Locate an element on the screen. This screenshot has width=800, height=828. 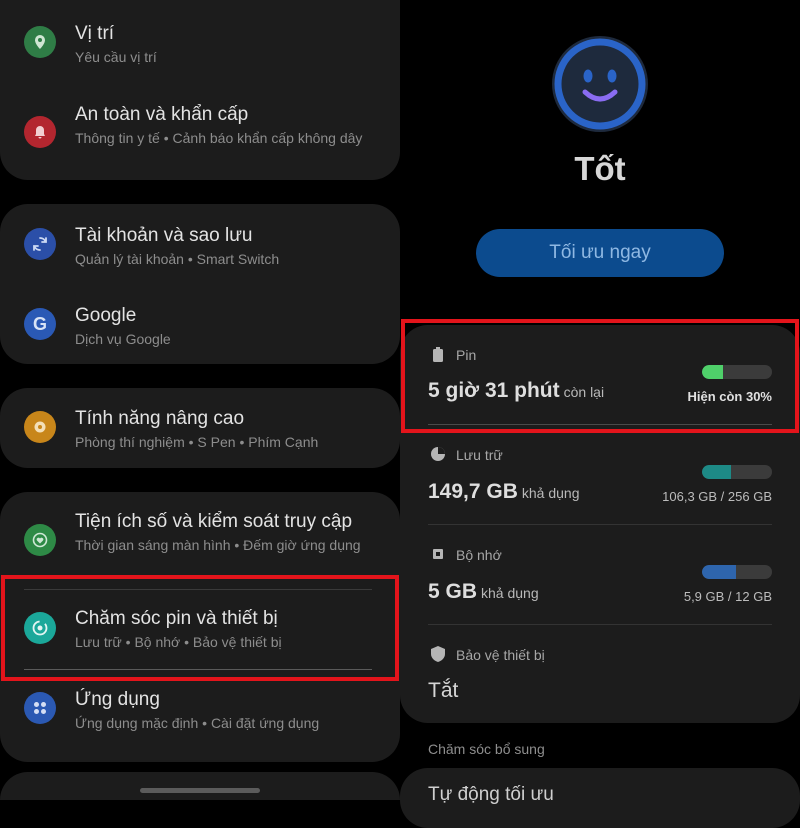
additional-care-label: Chăm sóc bổ sung is located at coordinates (486, 749).